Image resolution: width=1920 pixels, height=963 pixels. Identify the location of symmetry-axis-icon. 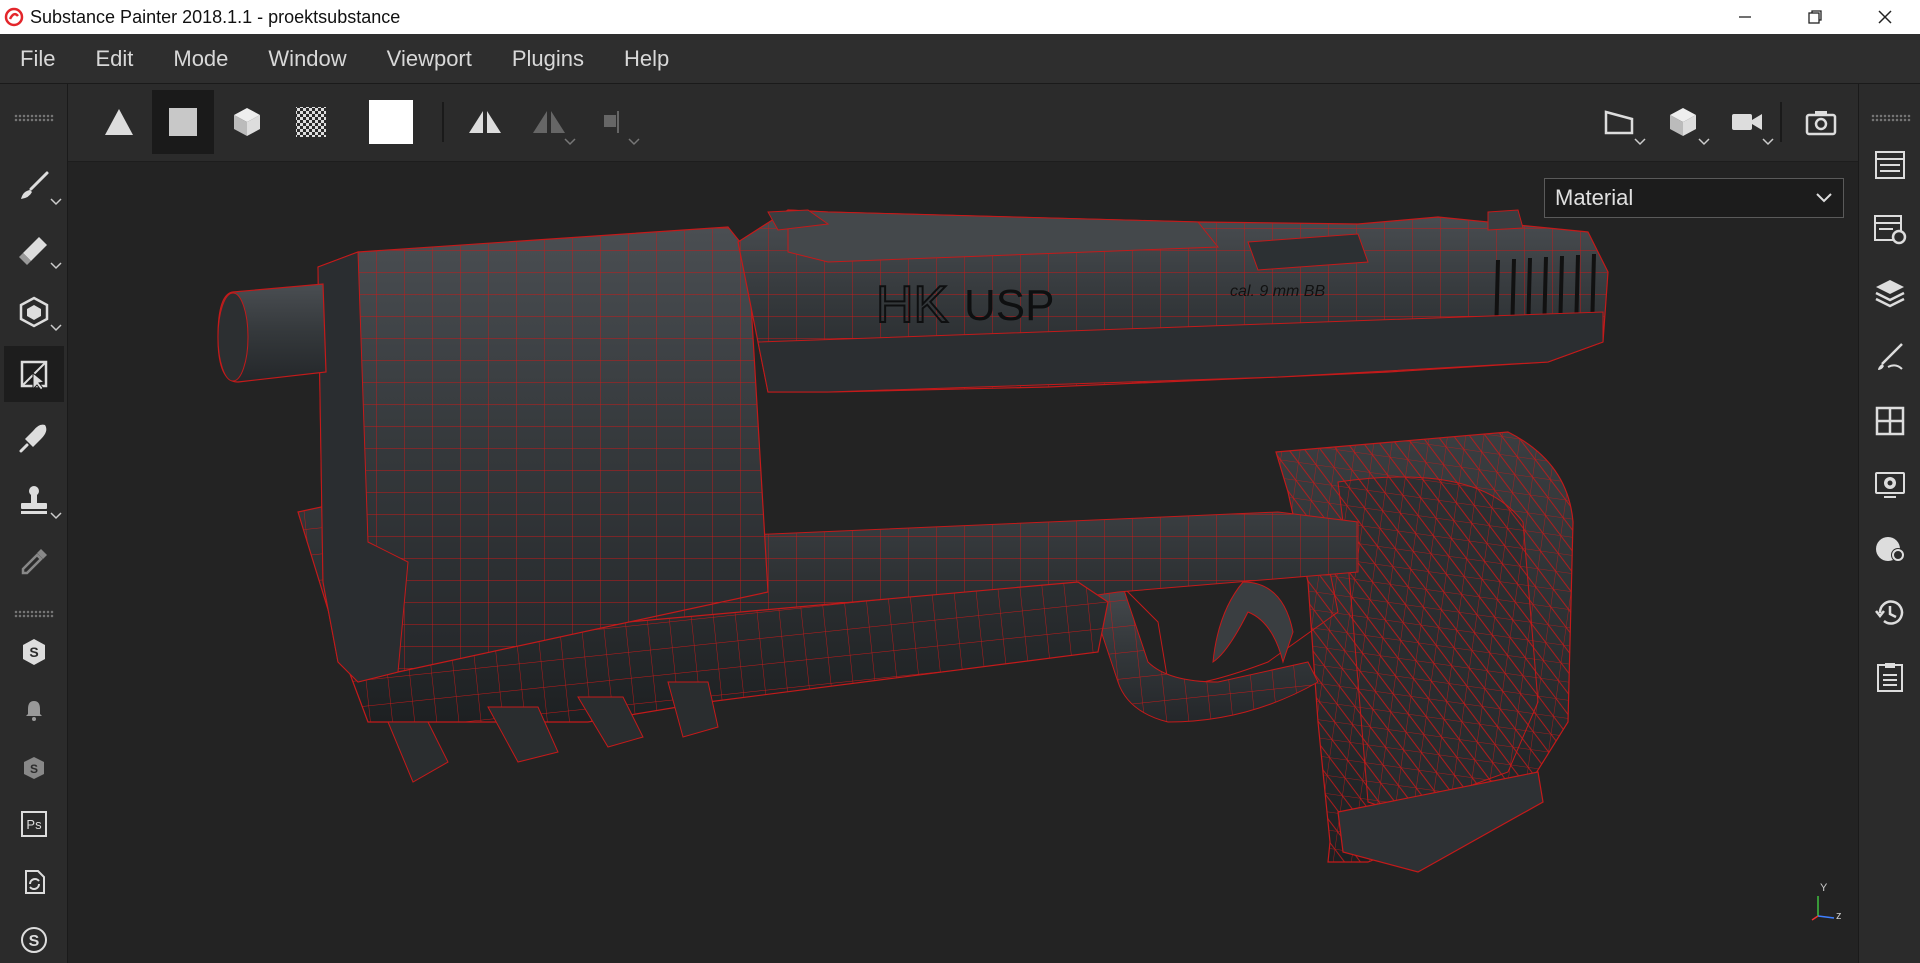
(613, 122).